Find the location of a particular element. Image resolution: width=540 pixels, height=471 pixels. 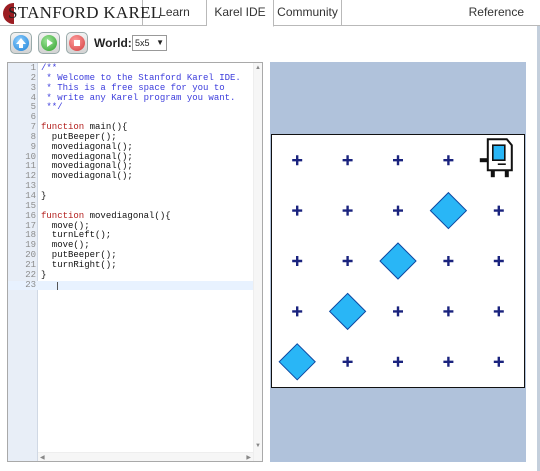

code-text: **/ is located at coordinates (52, 107).